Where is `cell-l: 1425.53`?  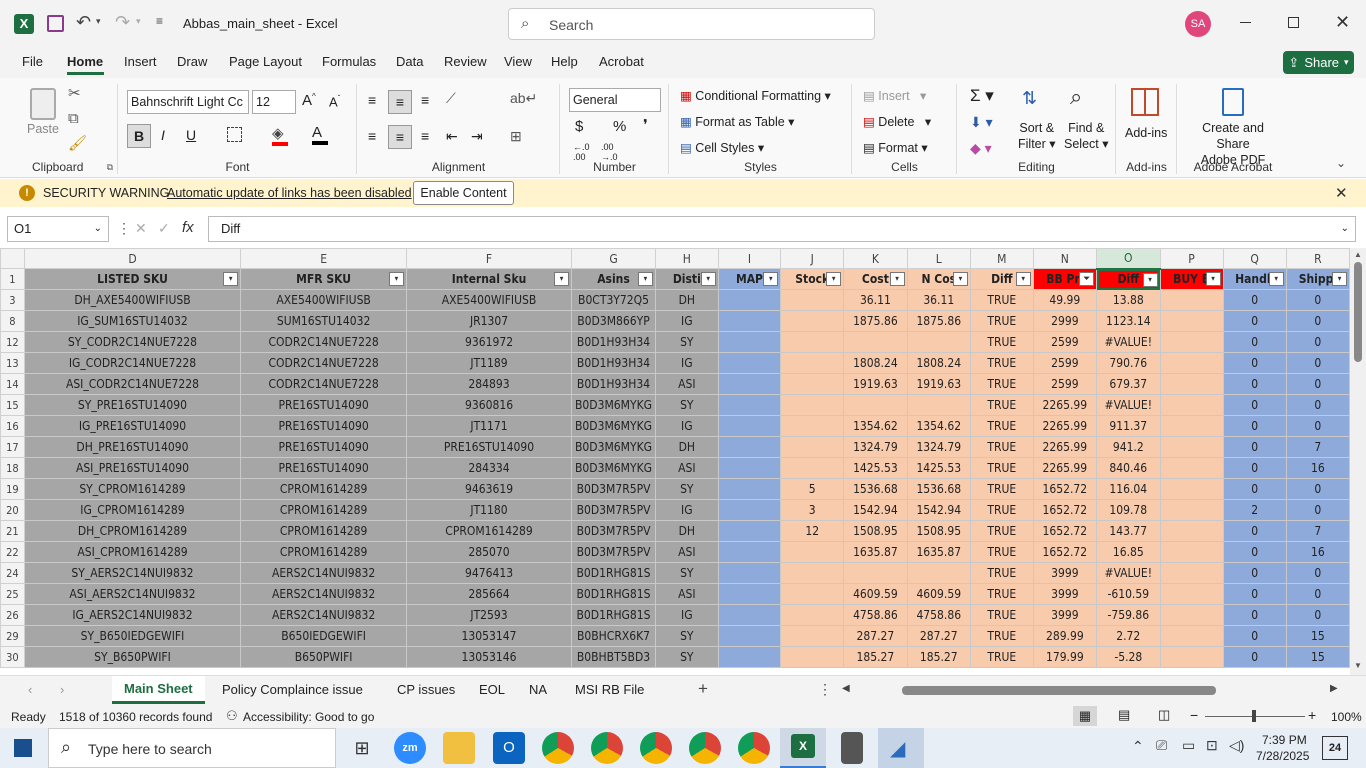 cell-l: 1425.53 is located at coordinates (938, 468).